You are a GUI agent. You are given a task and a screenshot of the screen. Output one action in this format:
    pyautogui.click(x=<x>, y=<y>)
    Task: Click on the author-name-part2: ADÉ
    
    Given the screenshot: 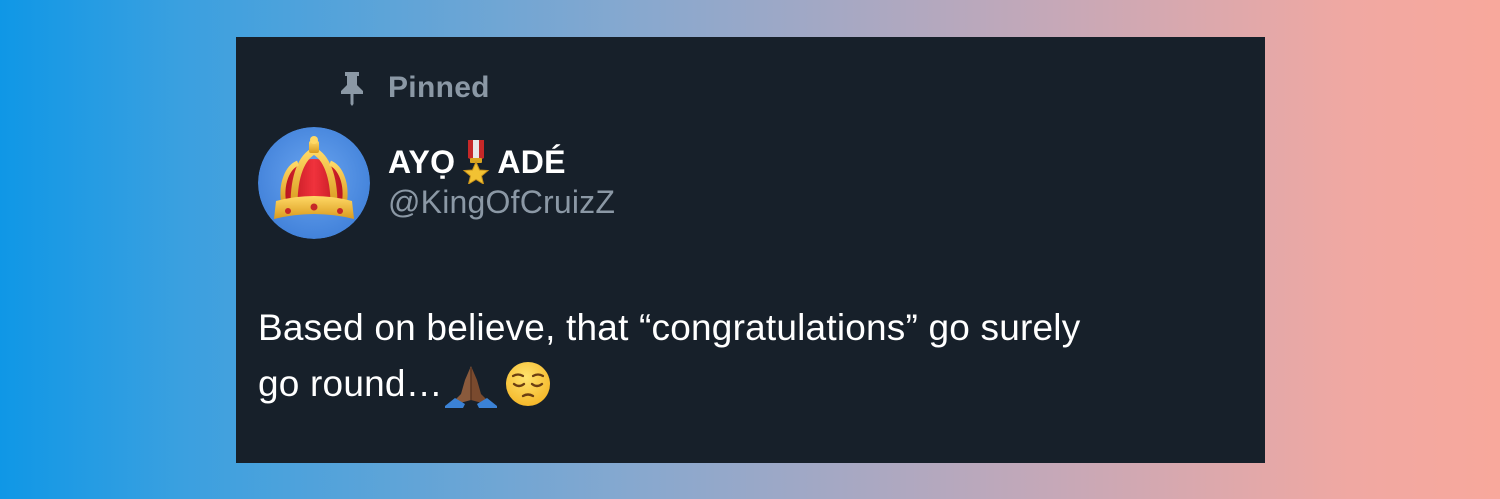 What is the action you would take?
    pyautogui.click(x=531, y=161)
    